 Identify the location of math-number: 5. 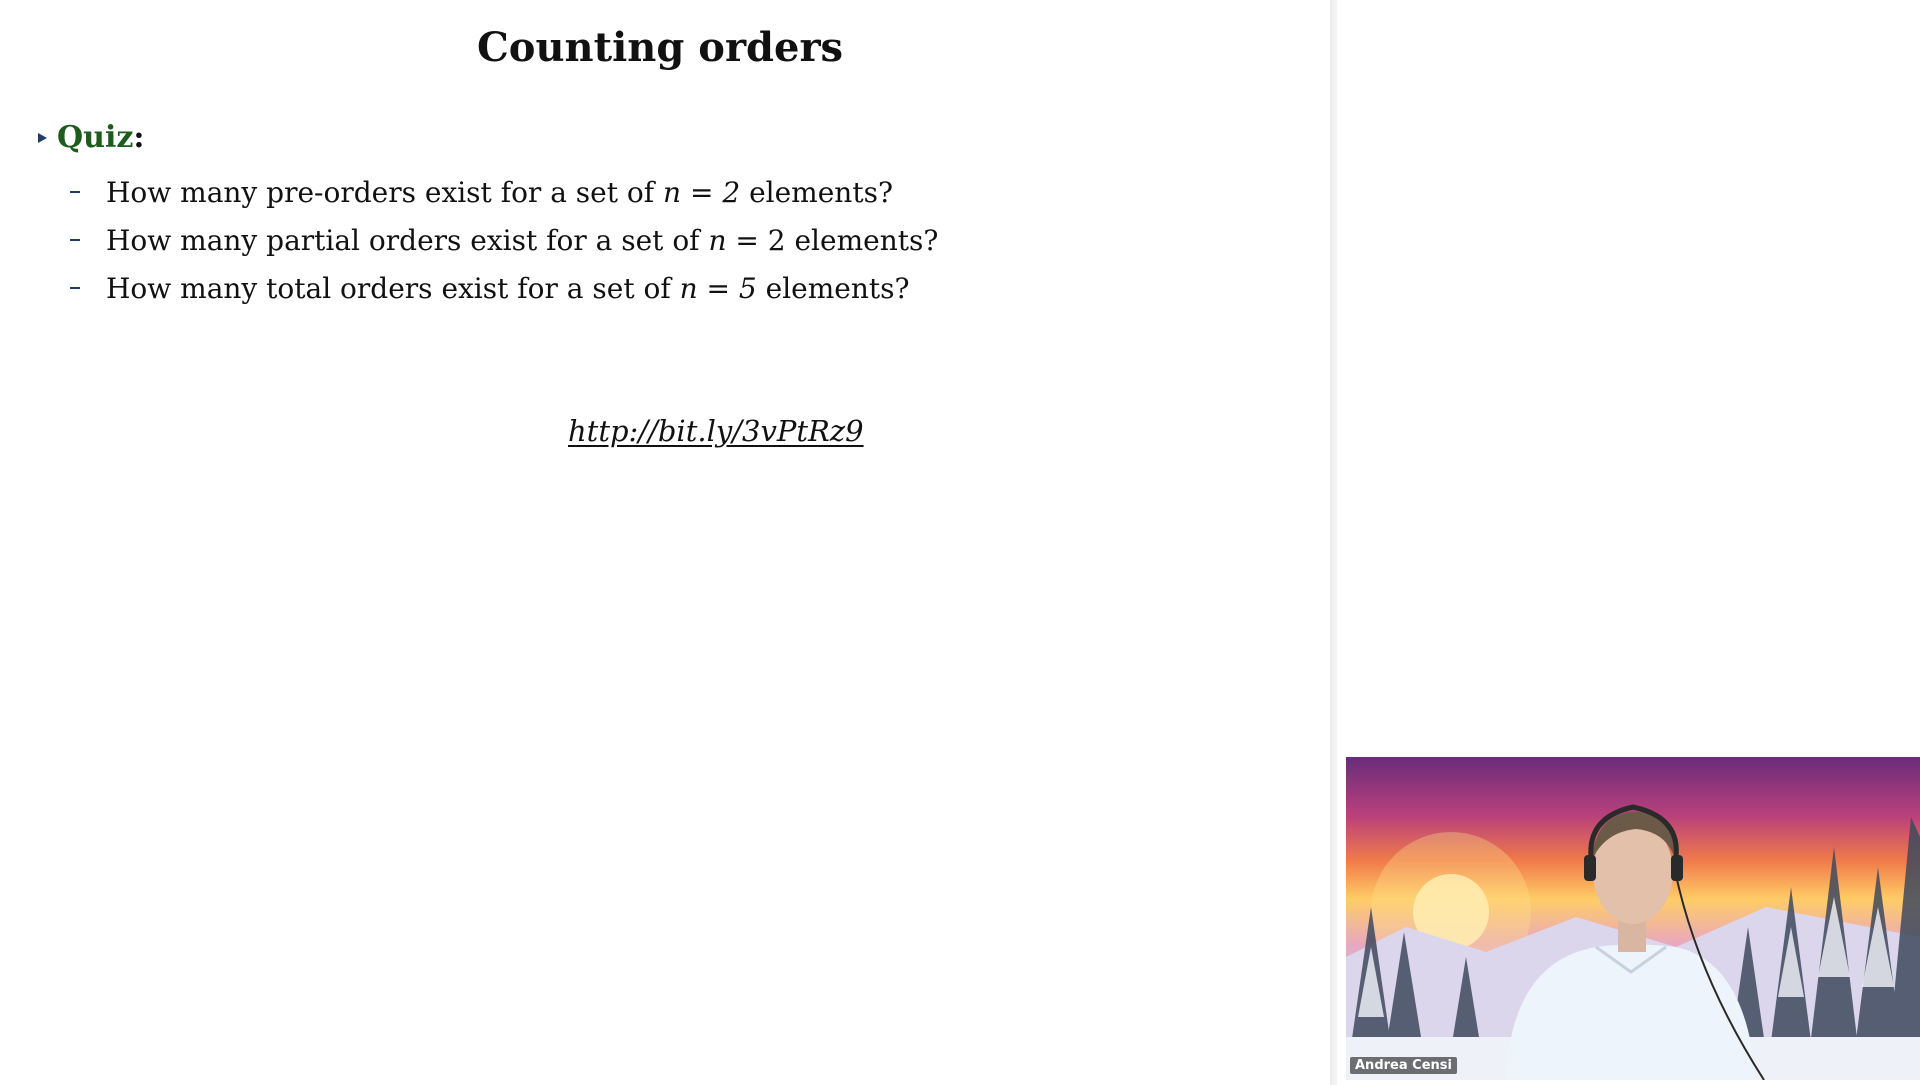
(747, 288).